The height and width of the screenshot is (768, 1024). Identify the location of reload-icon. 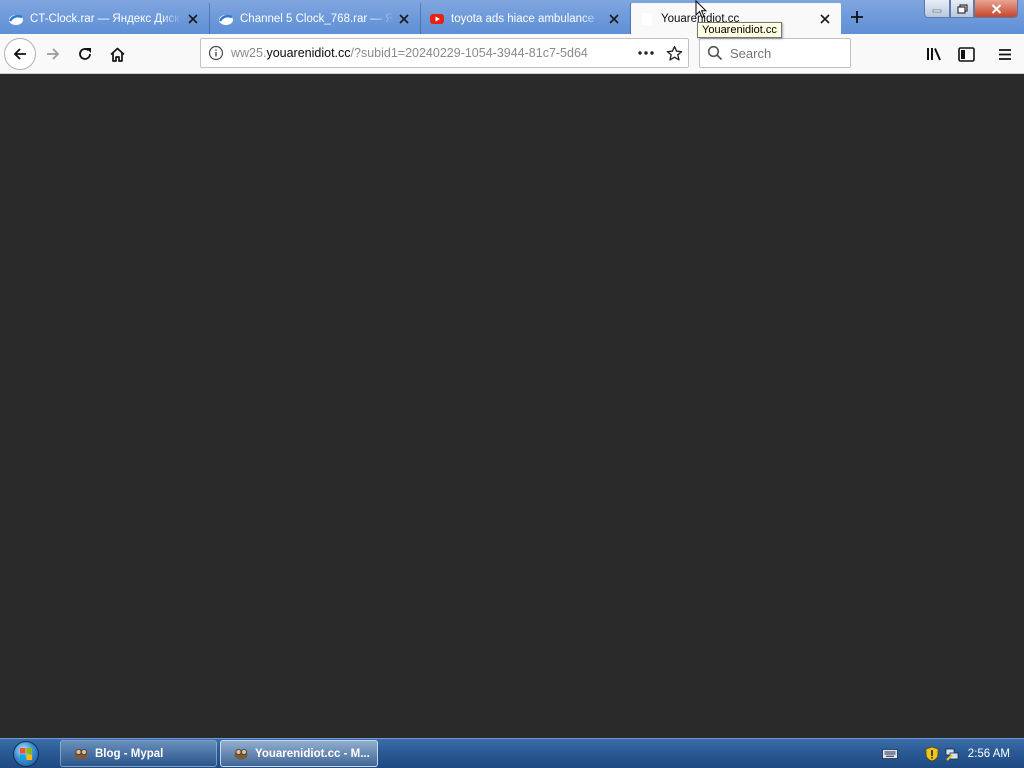
(85, 54).